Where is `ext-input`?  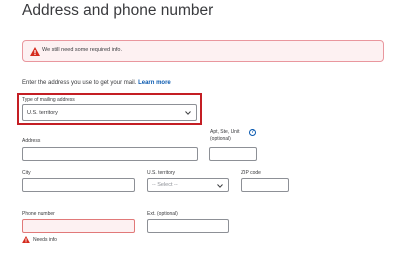
ext-input is located at coordinates (188, 226).